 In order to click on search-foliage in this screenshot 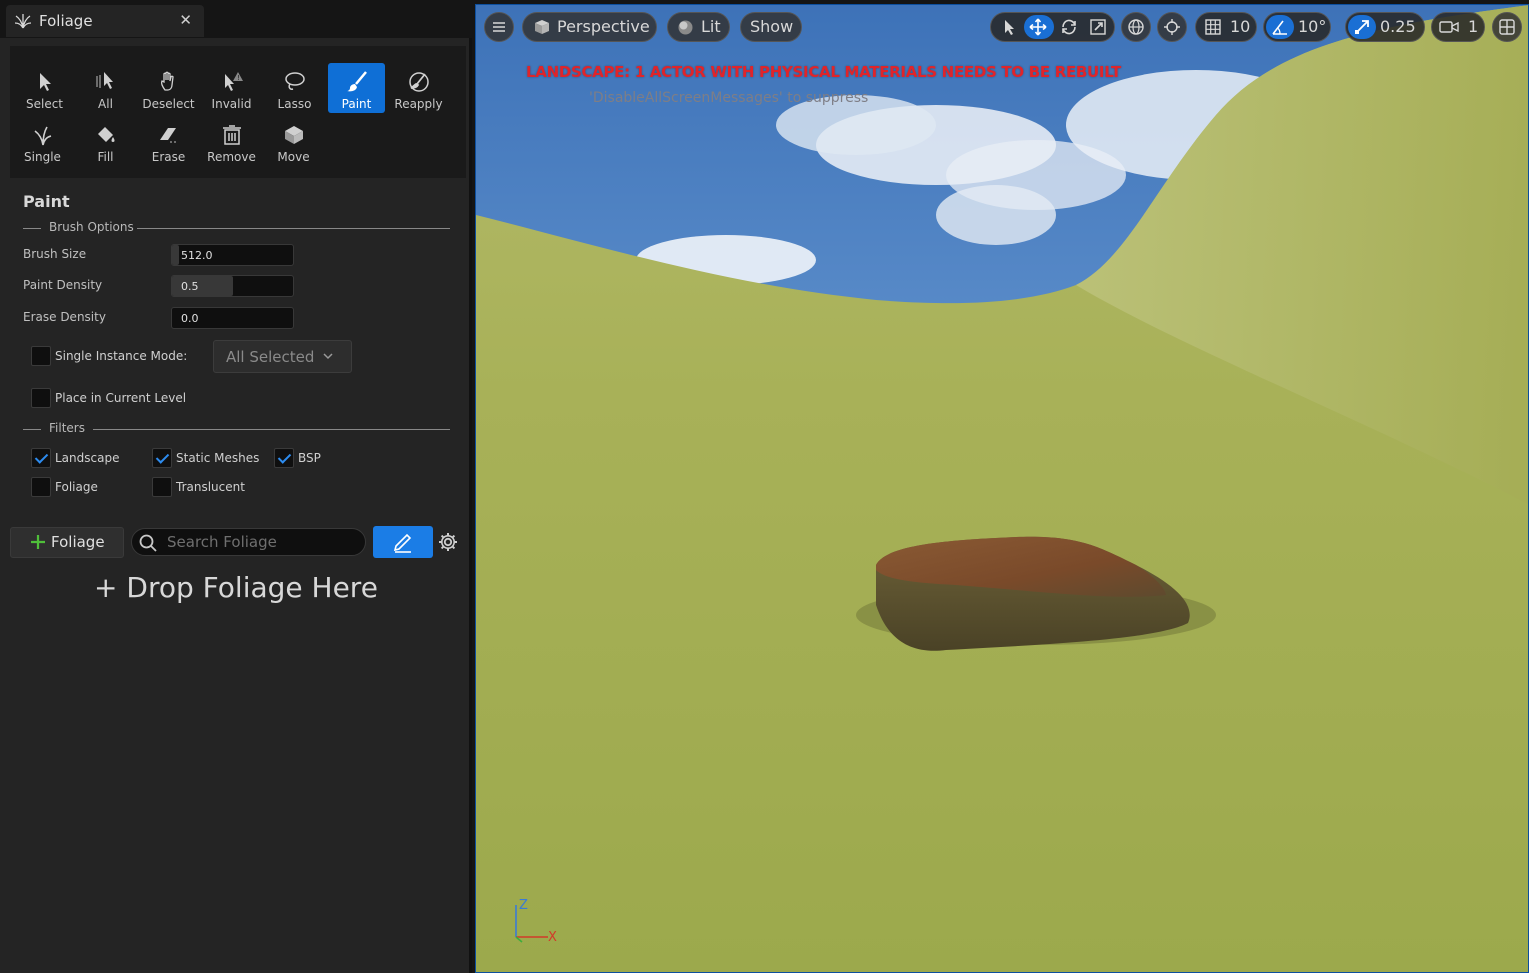, I will do `click(248, 542)`.